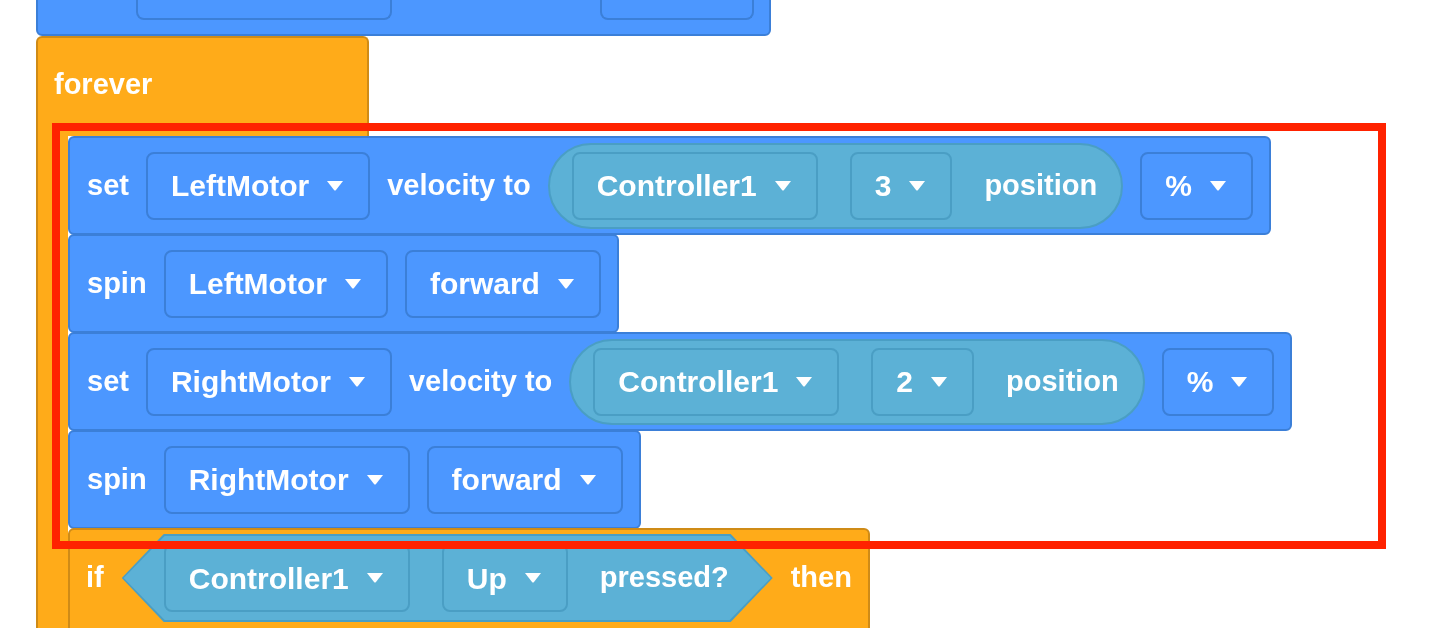 The image size is (1454, 628). What do you see at coordinates (835, 185) in the screenshot?
I see `reporter-block: Controller1 3 position` at bounding box center [835, 185].